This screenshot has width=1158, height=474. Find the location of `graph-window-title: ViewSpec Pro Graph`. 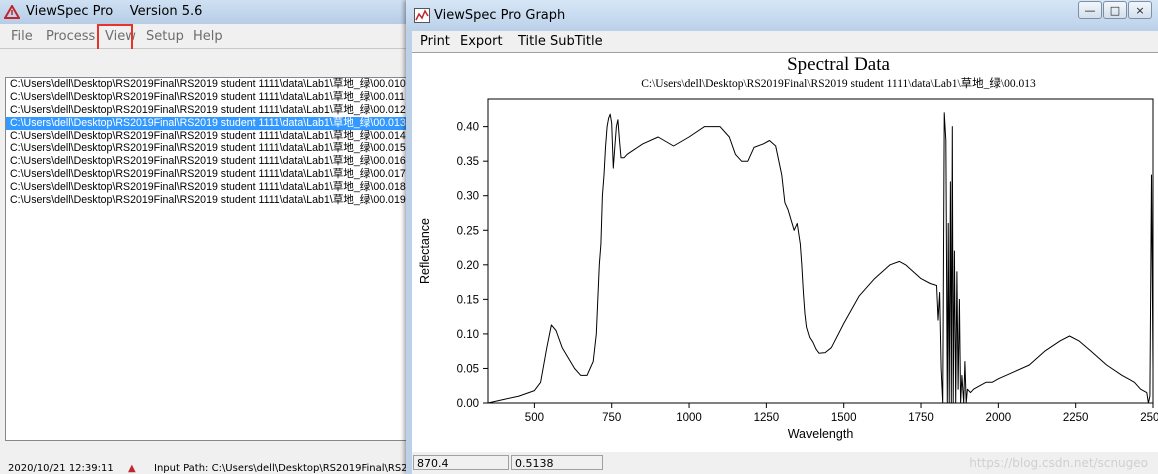

graph-window-title: ViewSpec Pro Graph is located at coordinates (500, 15).